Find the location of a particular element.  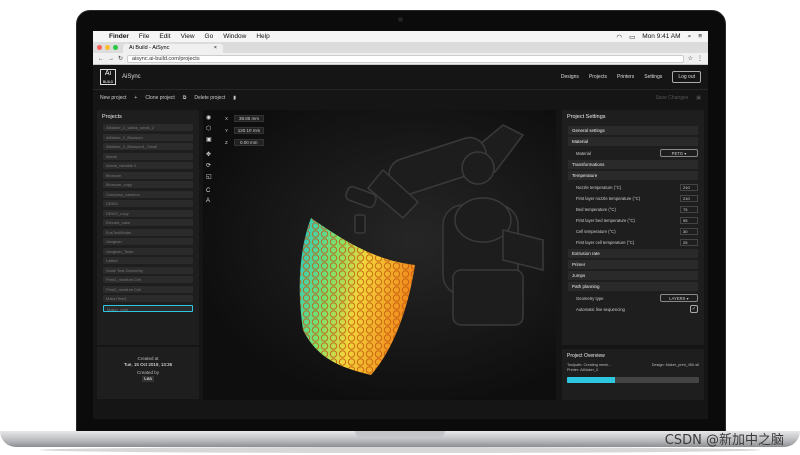

nav-projects: Projects is located at coordinates (598, 77).